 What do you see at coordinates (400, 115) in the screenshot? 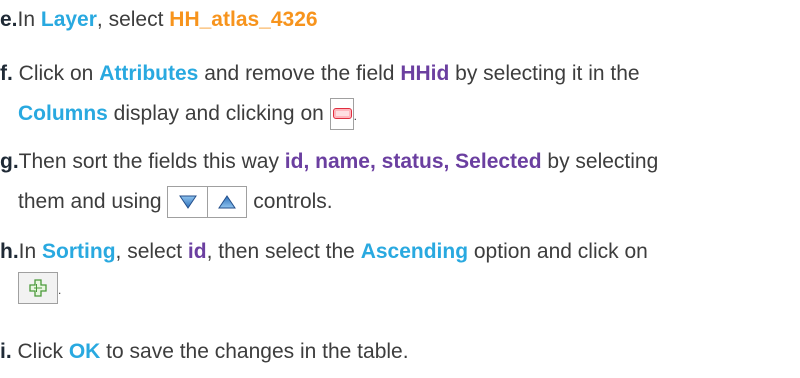
I see `step-continuation: Columns display and clicking on .` at bounding box center [400, 115].